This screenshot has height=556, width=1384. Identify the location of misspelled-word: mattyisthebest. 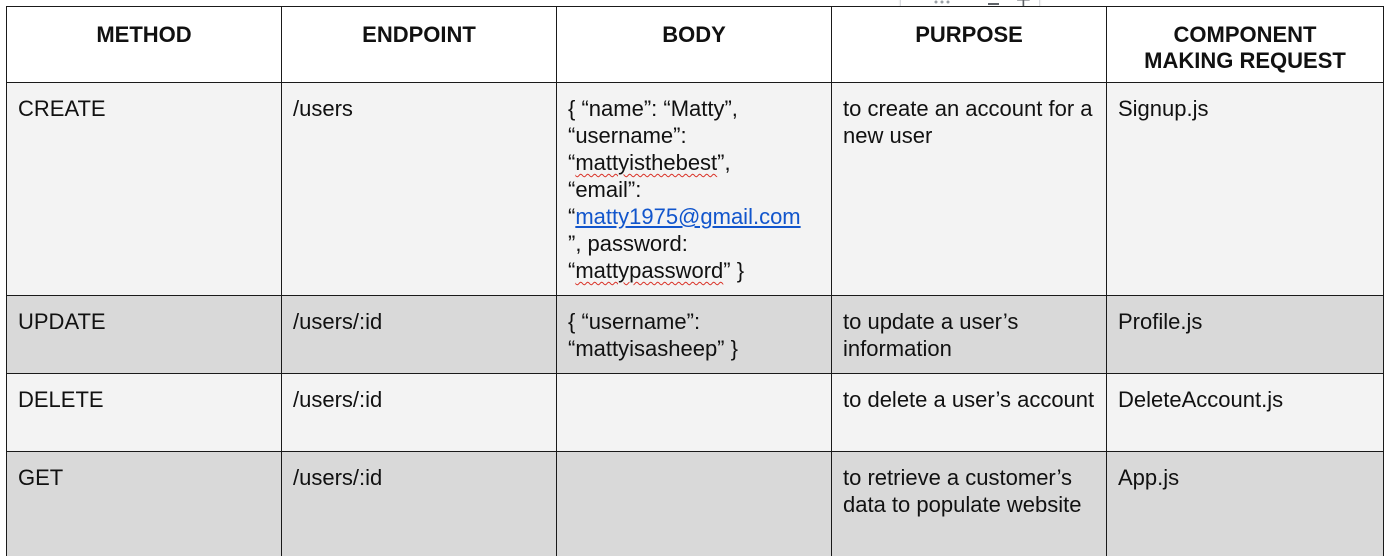
(646, 162).